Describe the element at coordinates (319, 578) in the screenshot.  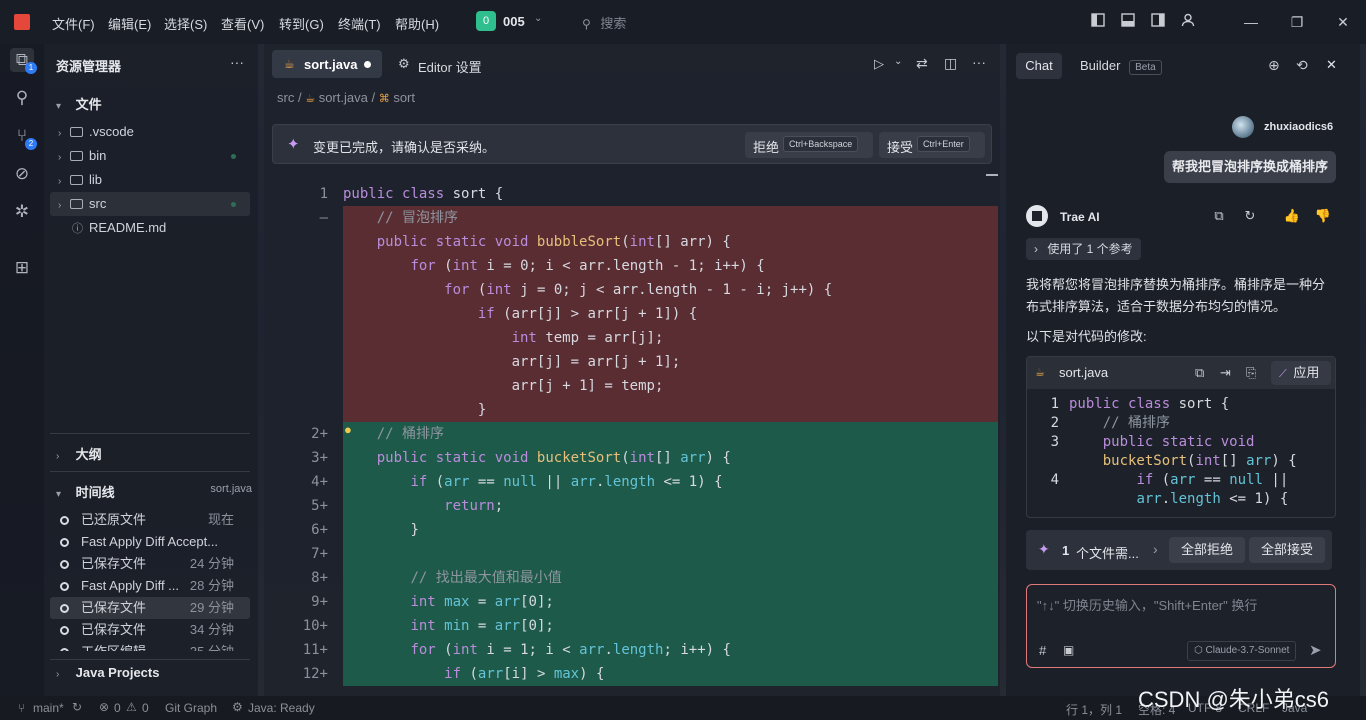
I see `line-number: 8+` at that location.